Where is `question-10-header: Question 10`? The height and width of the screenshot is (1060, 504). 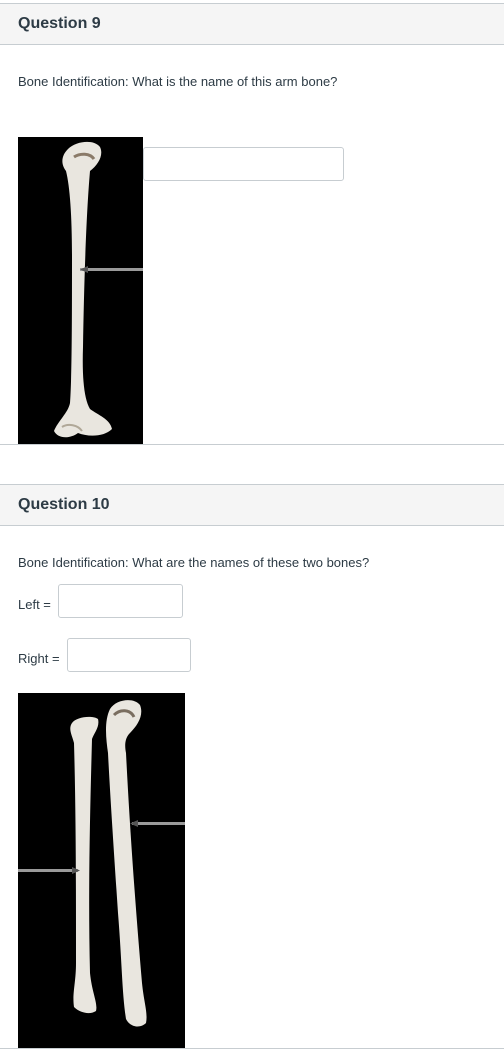 question-10-header: Question 10 is located at coordinates (252, 505).